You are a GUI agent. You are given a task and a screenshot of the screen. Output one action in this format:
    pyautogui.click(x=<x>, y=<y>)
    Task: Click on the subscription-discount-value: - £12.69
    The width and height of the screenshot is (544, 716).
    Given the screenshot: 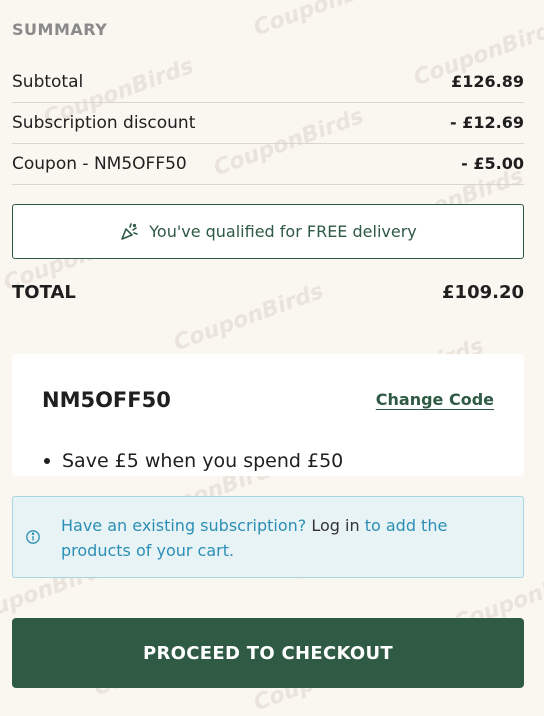 What is the action you would take?
    pyautogui.click(x=487, y=122)
    